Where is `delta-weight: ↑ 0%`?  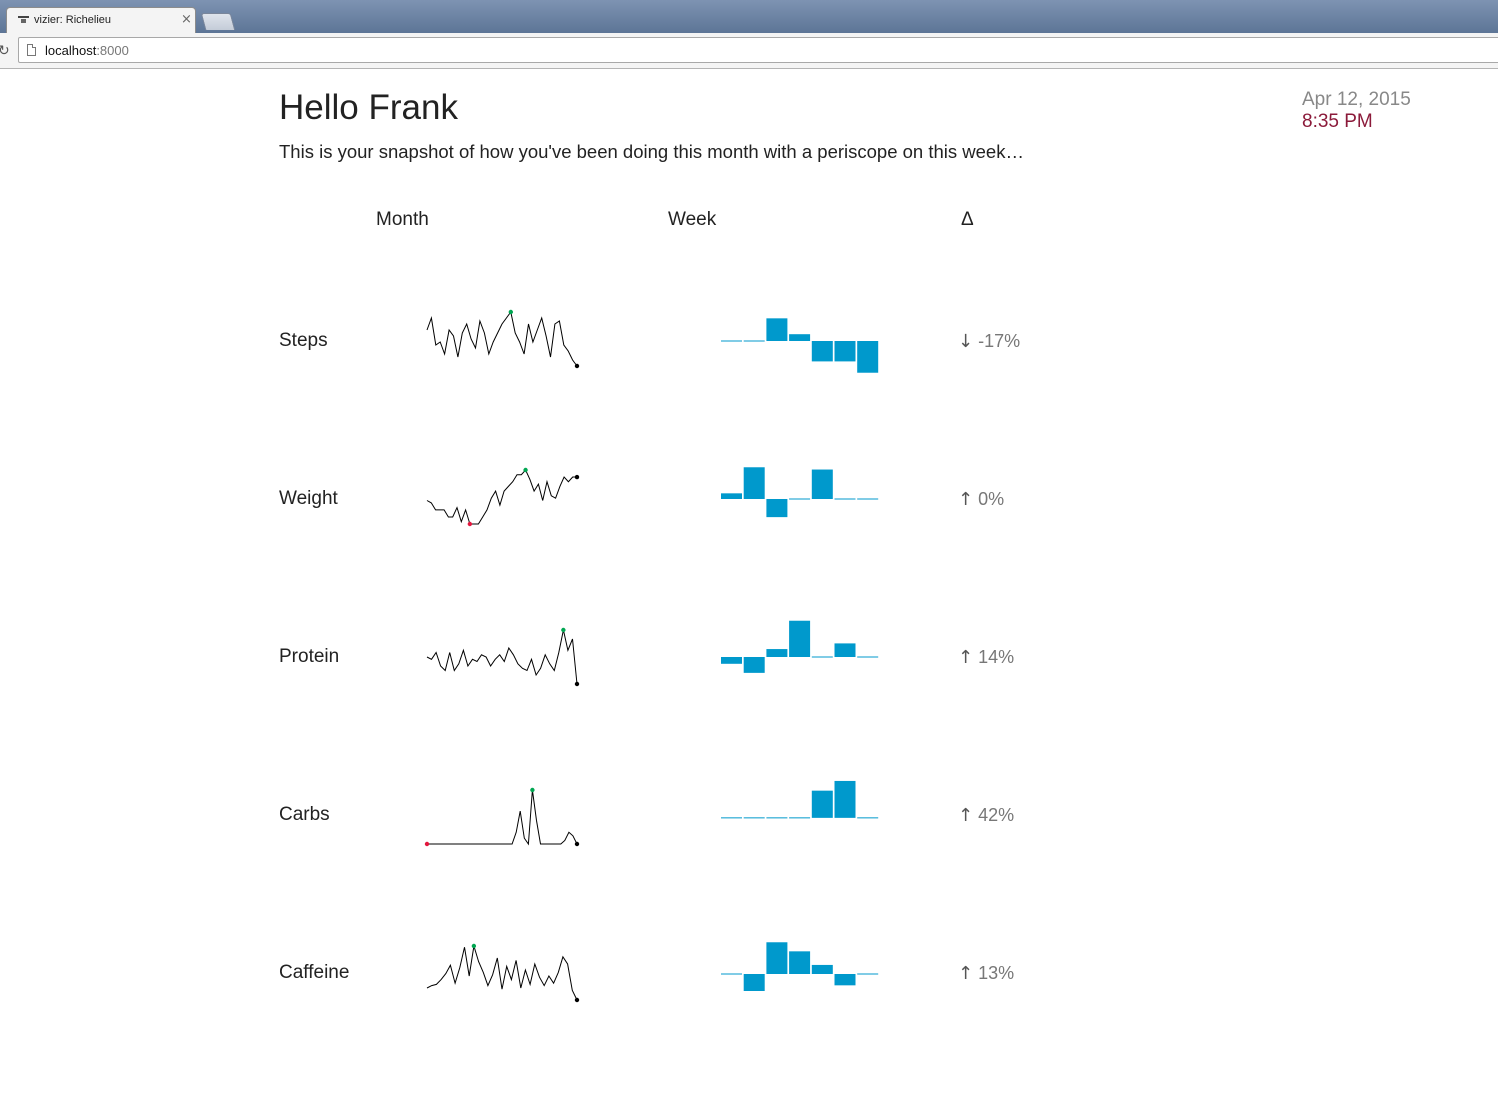
delta-weight: ↑ 0% is located at coordinates (981, 499).